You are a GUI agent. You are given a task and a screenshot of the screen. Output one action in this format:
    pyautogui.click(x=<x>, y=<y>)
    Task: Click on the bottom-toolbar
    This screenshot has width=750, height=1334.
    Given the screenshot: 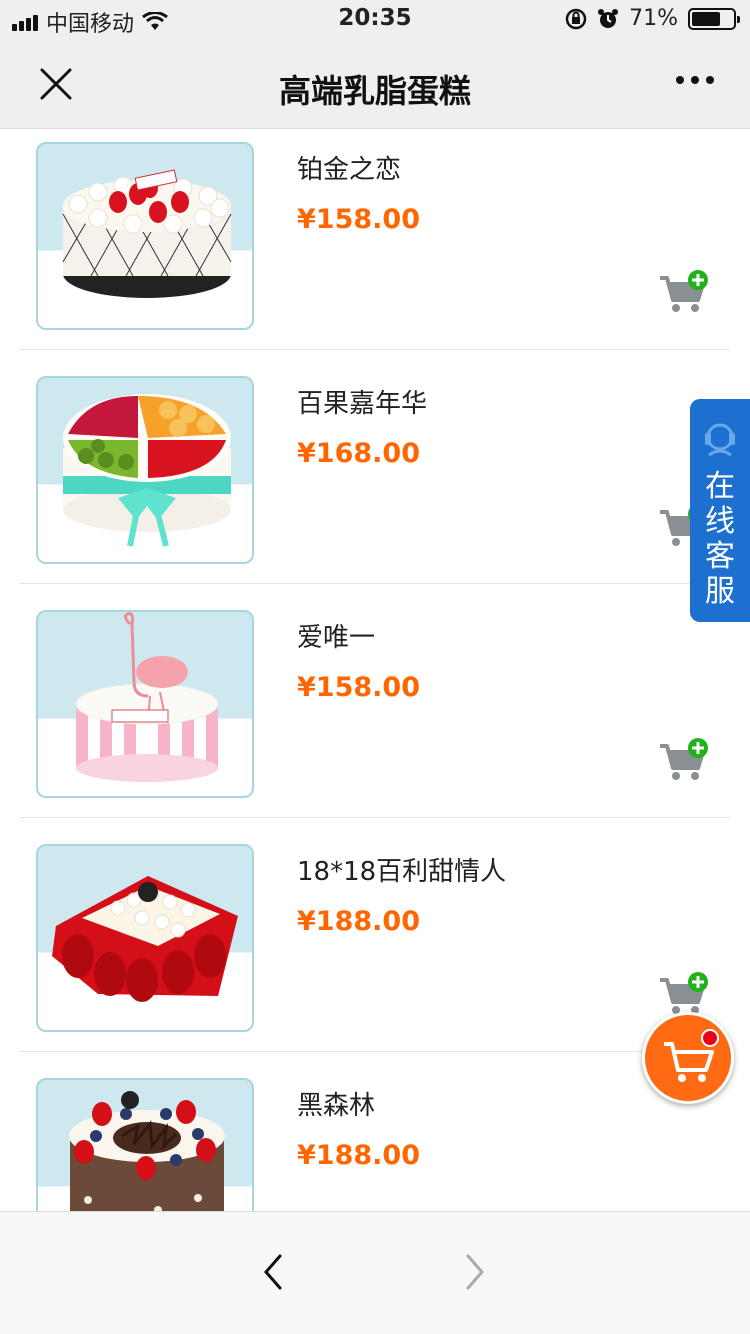 What is the action you would take?
    pyautogui.click(x=375, y=1272)
    